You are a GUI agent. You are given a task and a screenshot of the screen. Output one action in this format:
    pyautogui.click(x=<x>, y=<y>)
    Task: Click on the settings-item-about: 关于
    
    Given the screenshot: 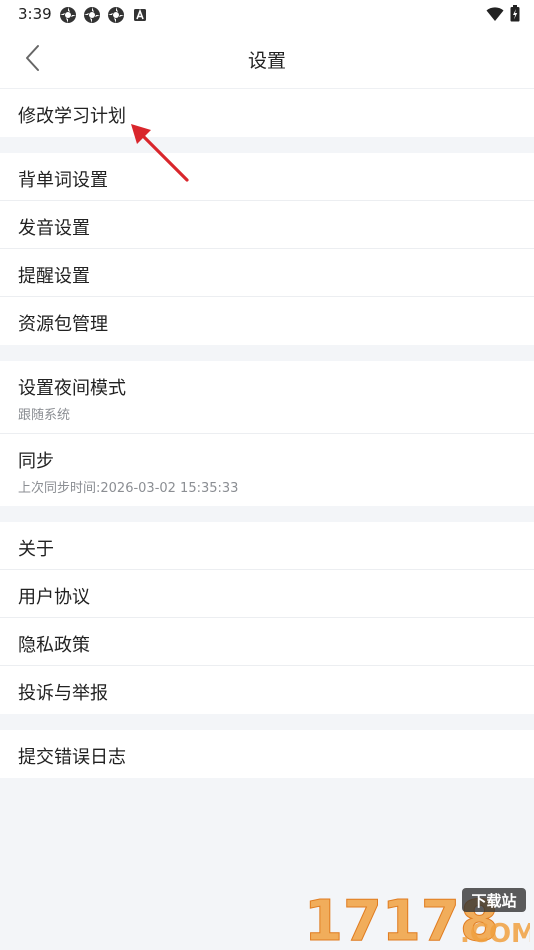 What is the action you would take?
    pyautogui.click(x=267, y=546)
    